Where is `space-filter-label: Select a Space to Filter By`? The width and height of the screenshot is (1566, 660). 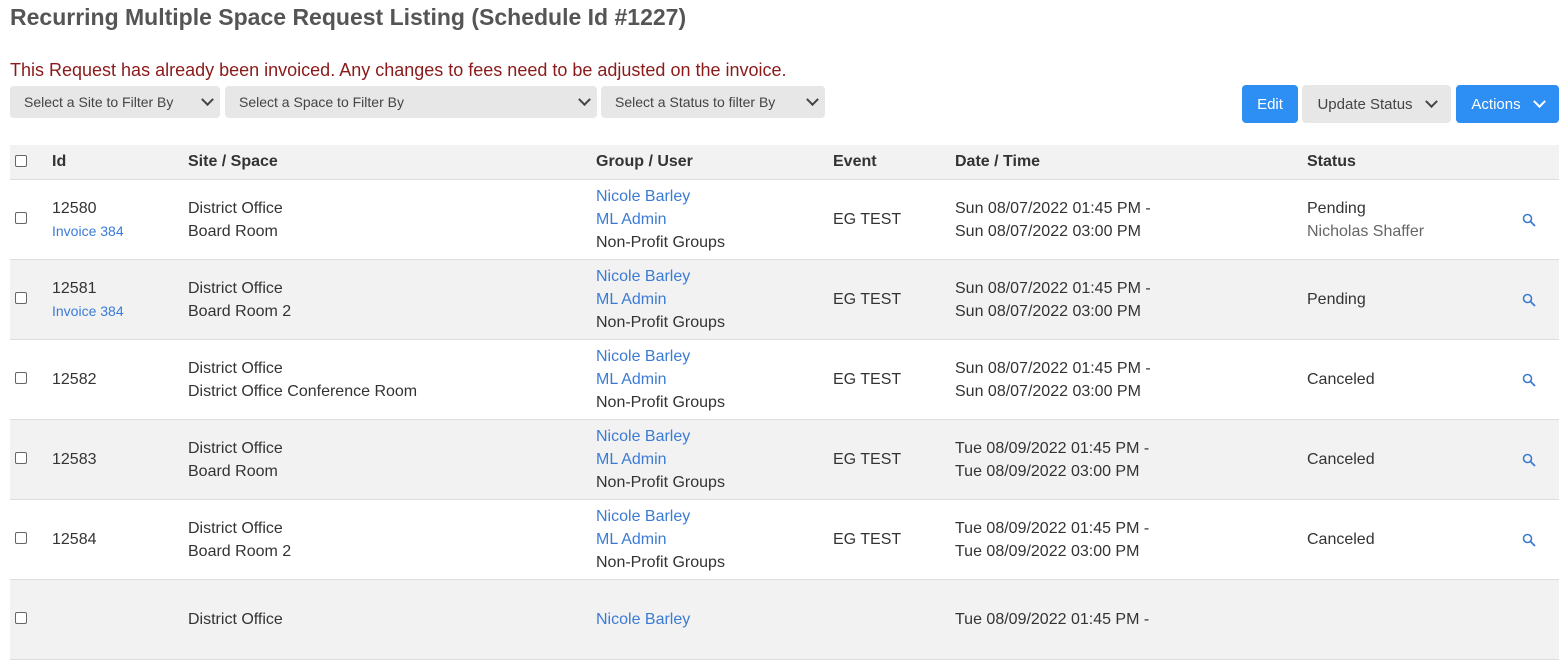 space-filter-label: Select a Space to Filter By is located at coordinates (321, 102).